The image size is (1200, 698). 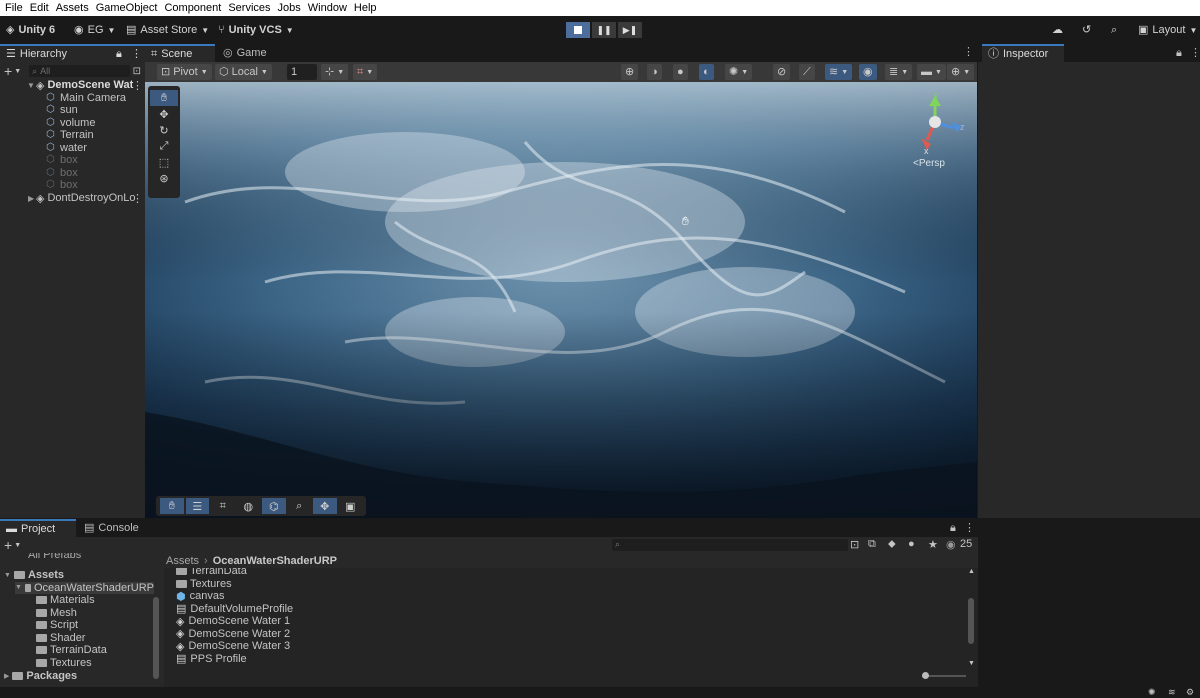 What do you see at coordinates (184, 72) in the screenshot?
I see `pivot-dropdown: ⊡ Pivot ▼` at bounding box center [184, 72].